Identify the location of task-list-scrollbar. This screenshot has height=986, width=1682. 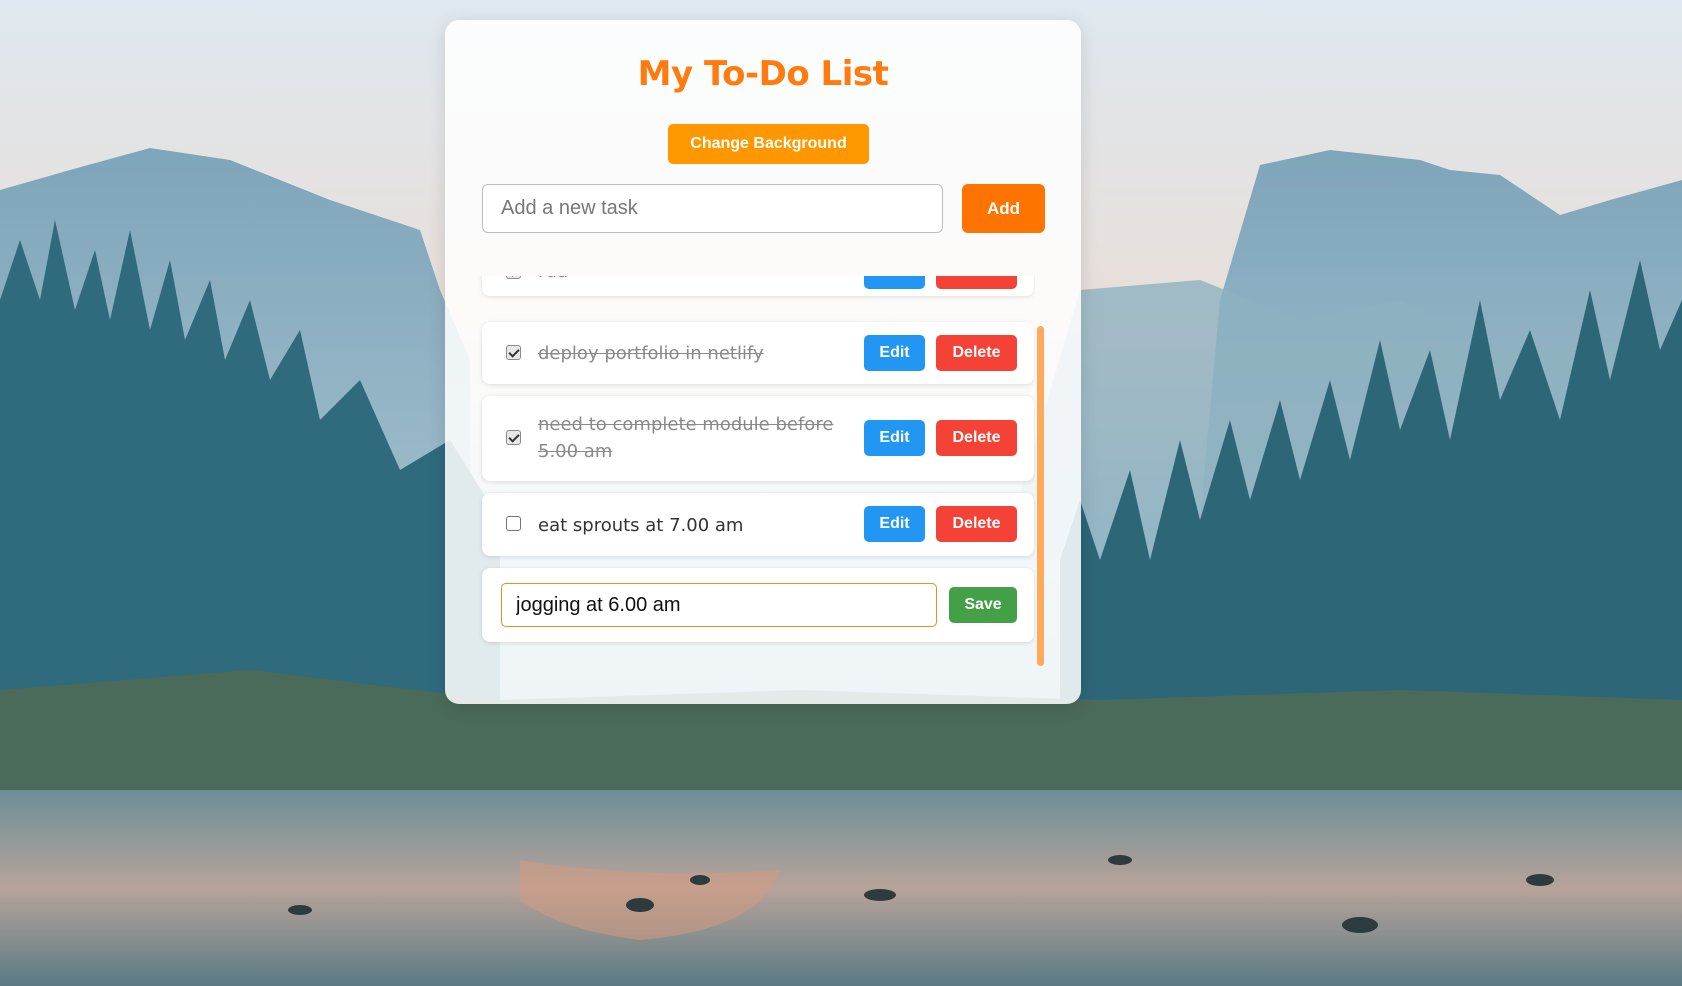
(1040, 474).